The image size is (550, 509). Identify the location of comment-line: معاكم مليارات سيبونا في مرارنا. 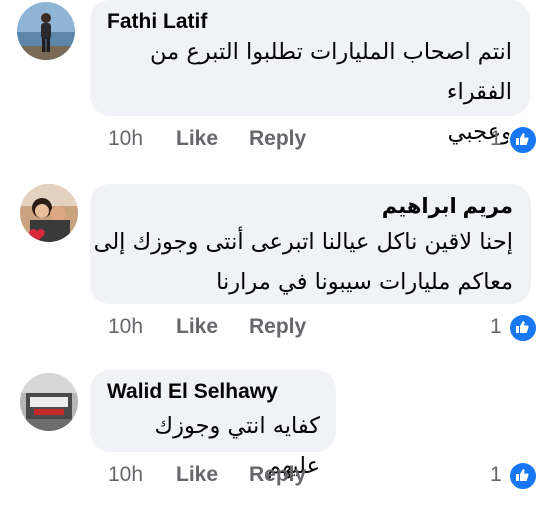
(364, 282).